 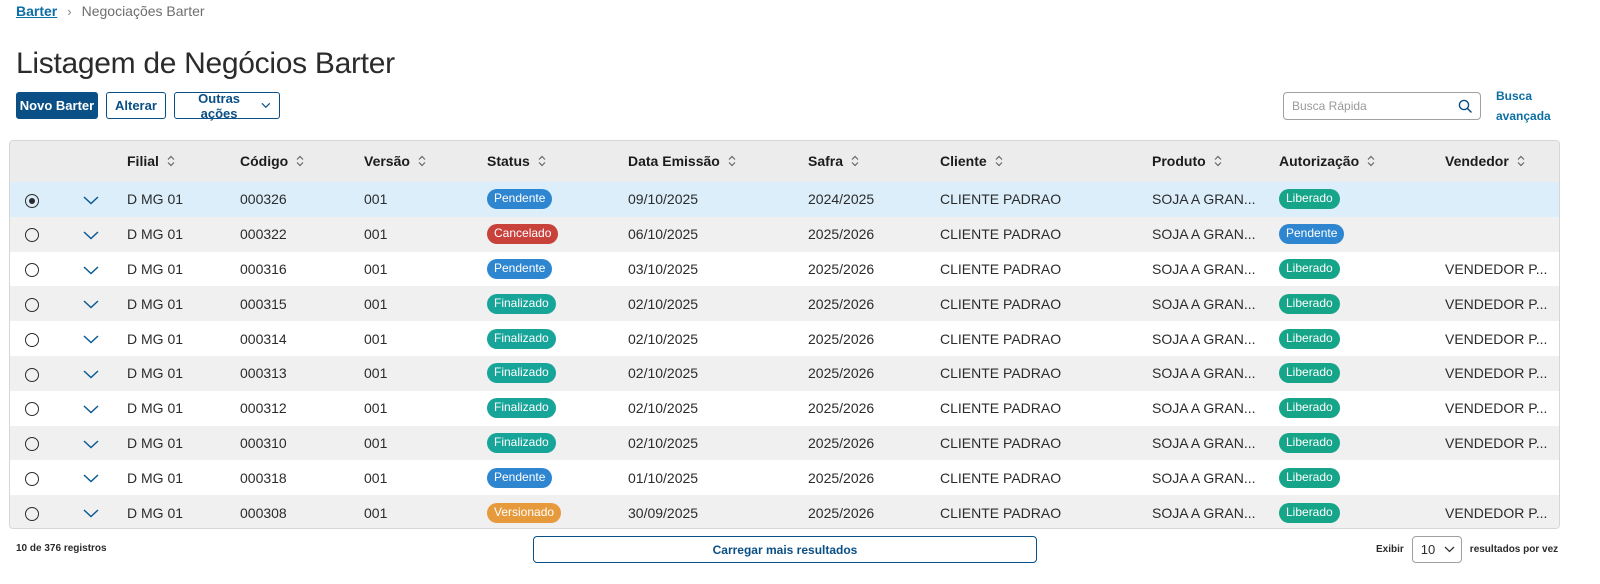 I want to click on expand-cell, so click(x=101, y=338).